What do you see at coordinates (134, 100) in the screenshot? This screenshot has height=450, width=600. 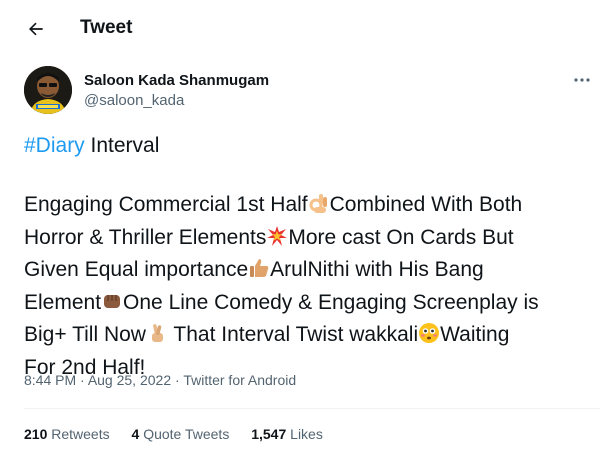 I see `author-handle: @saloon_kada` at bounding box center [134, 100].